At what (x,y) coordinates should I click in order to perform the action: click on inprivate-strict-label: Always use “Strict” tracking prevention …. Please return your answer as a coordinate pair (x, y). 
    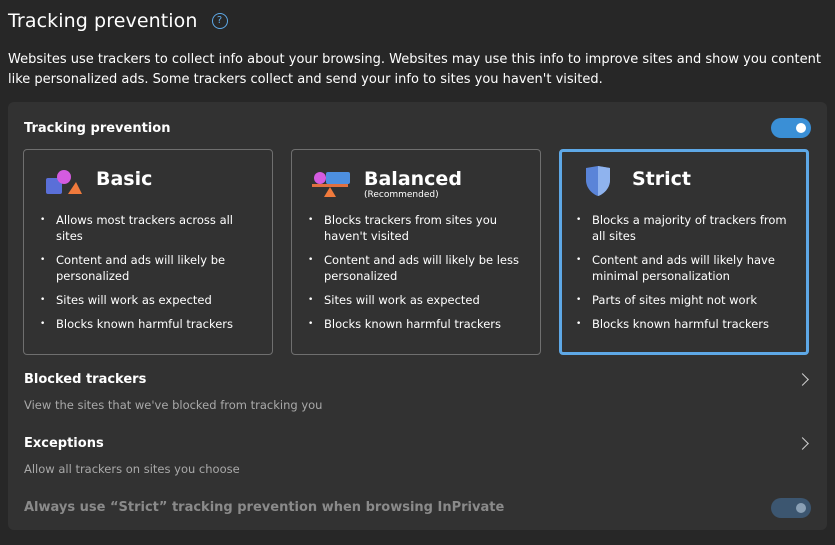
    Looking at the image, I should click on (264, 507).